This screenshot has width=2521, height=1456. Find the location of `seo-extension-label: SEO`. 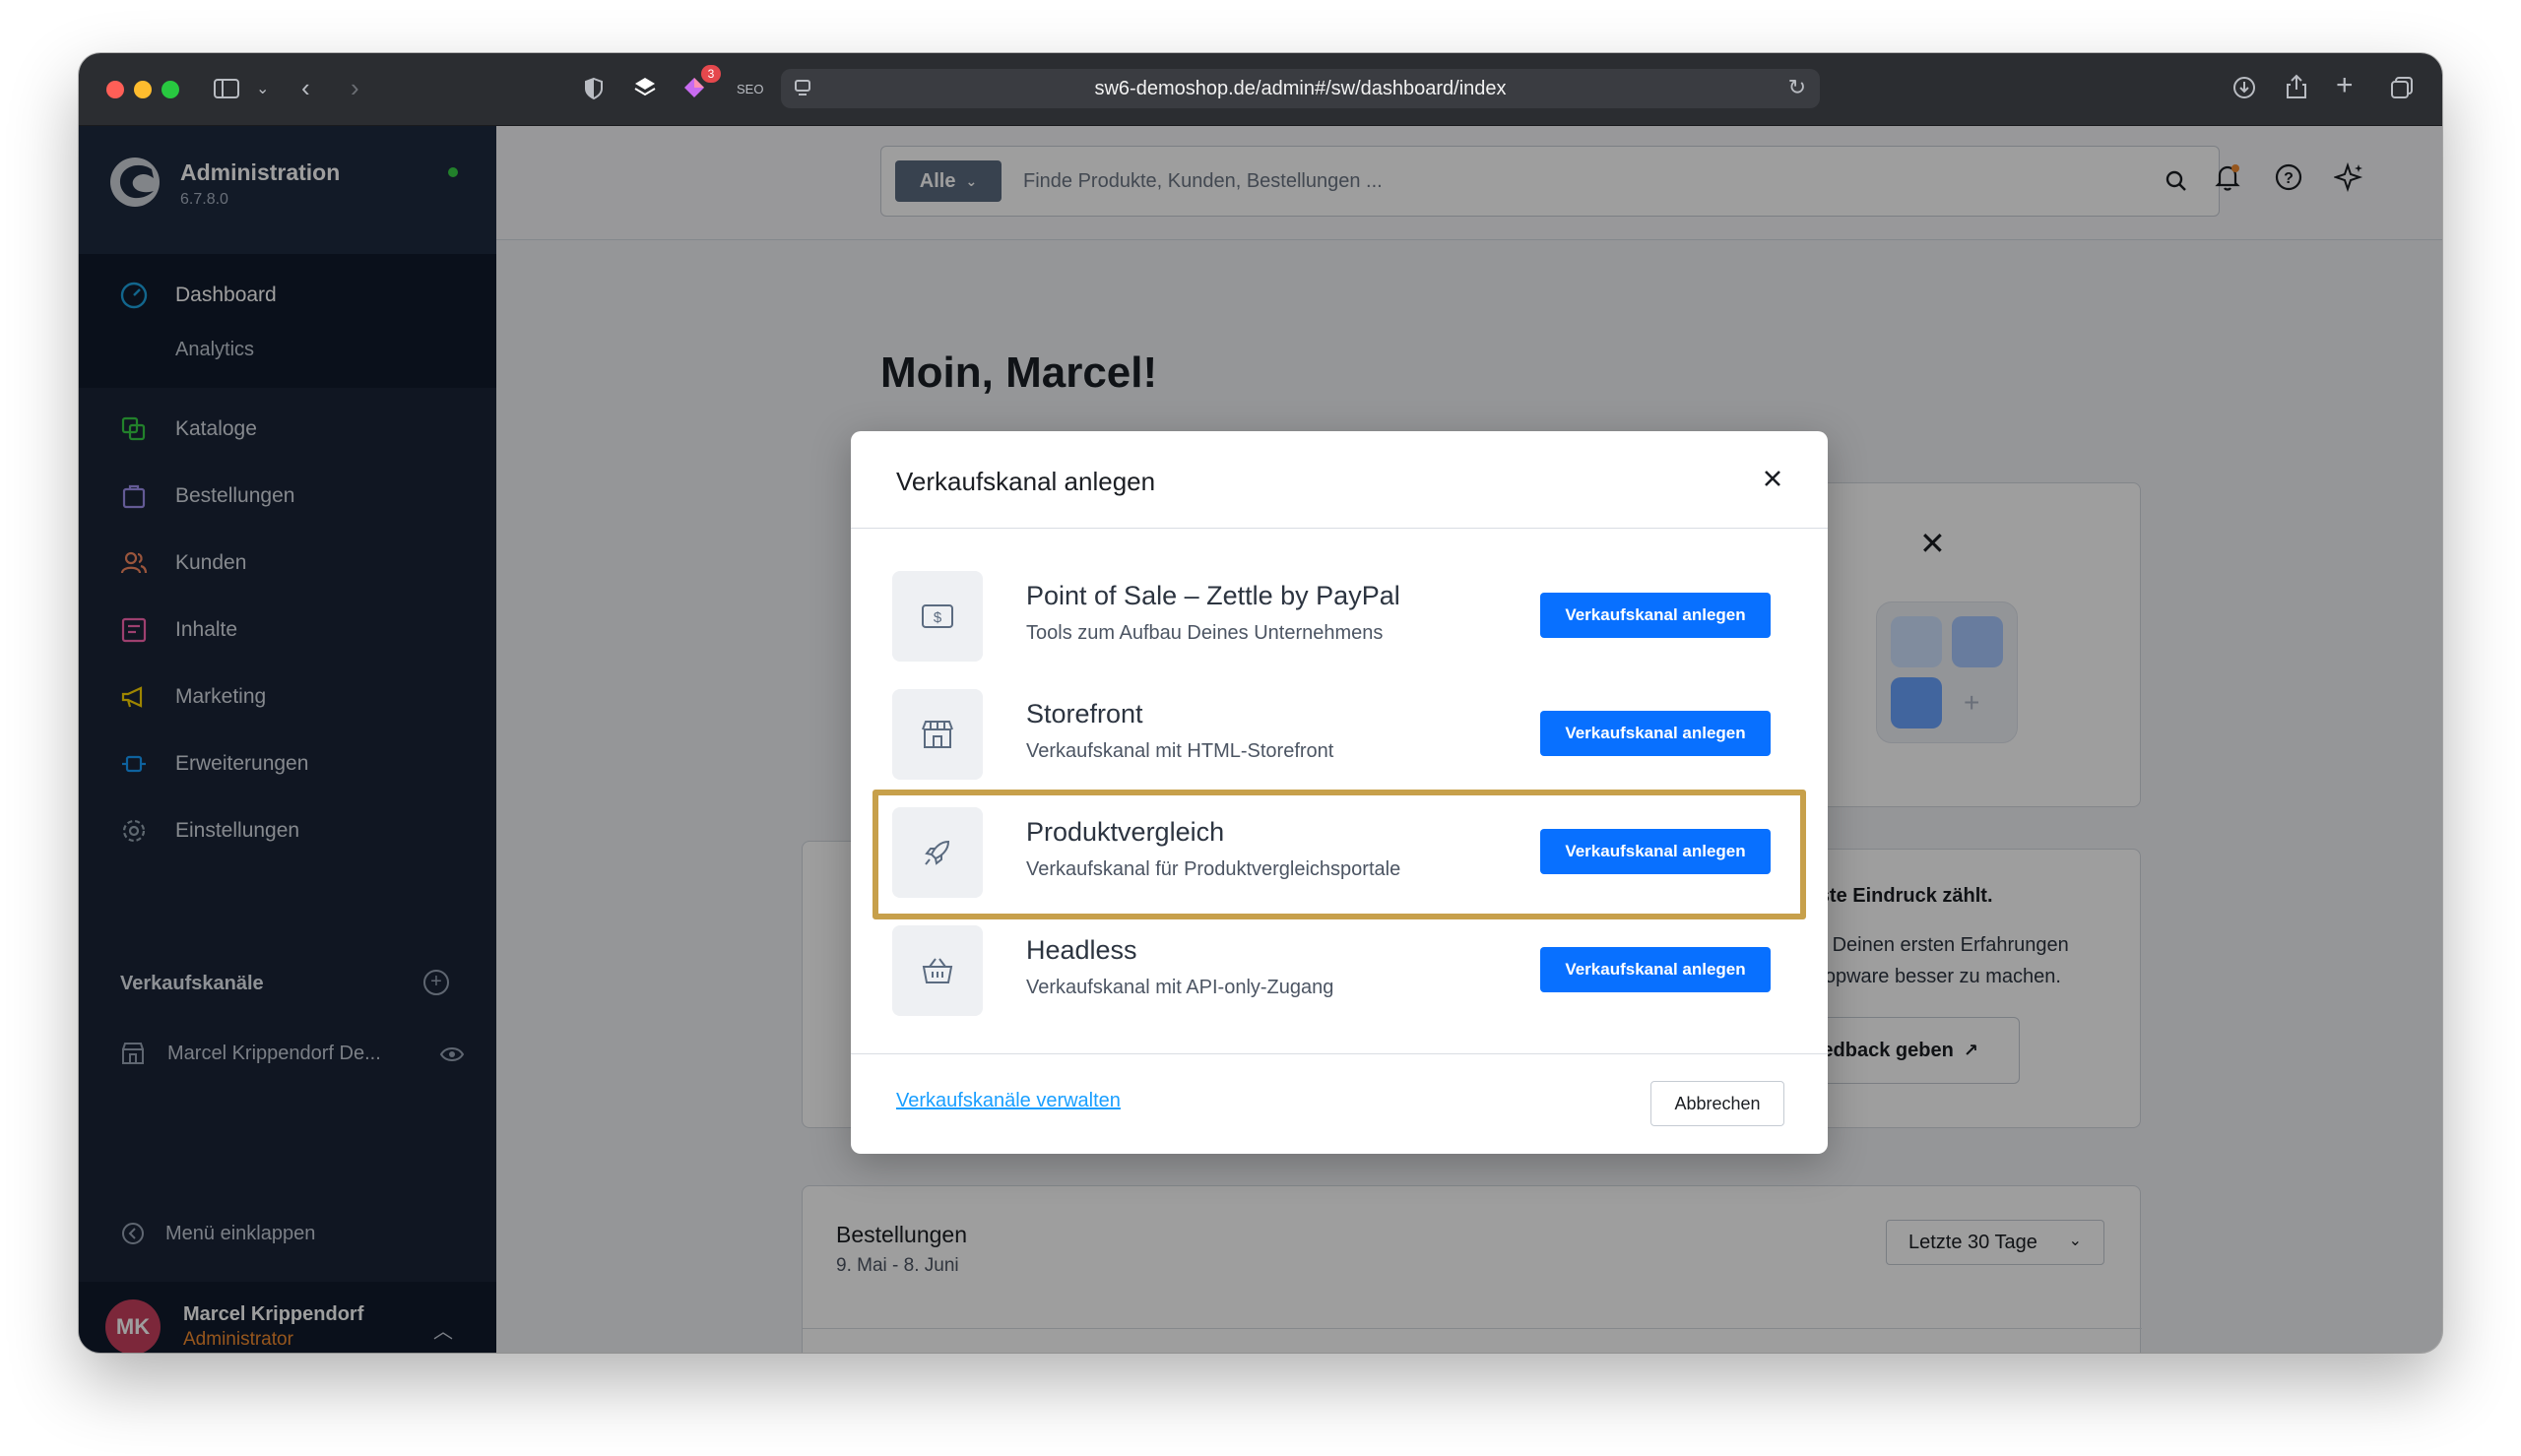

seo-extension-label: SEO is located at coordinates (750, 89).